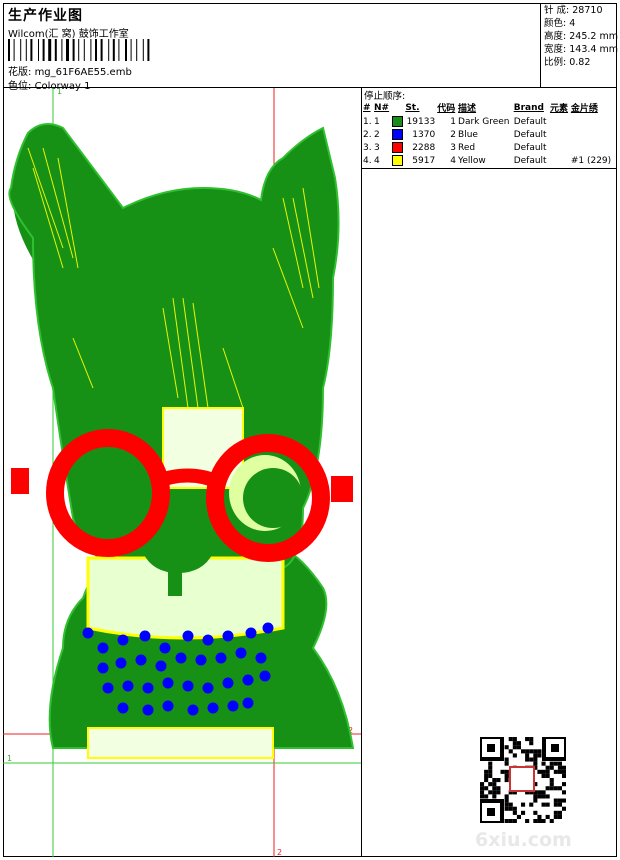 This screenshot has width=620, height=860. I want to click on row-stitches: 2288, so click(424, 147).